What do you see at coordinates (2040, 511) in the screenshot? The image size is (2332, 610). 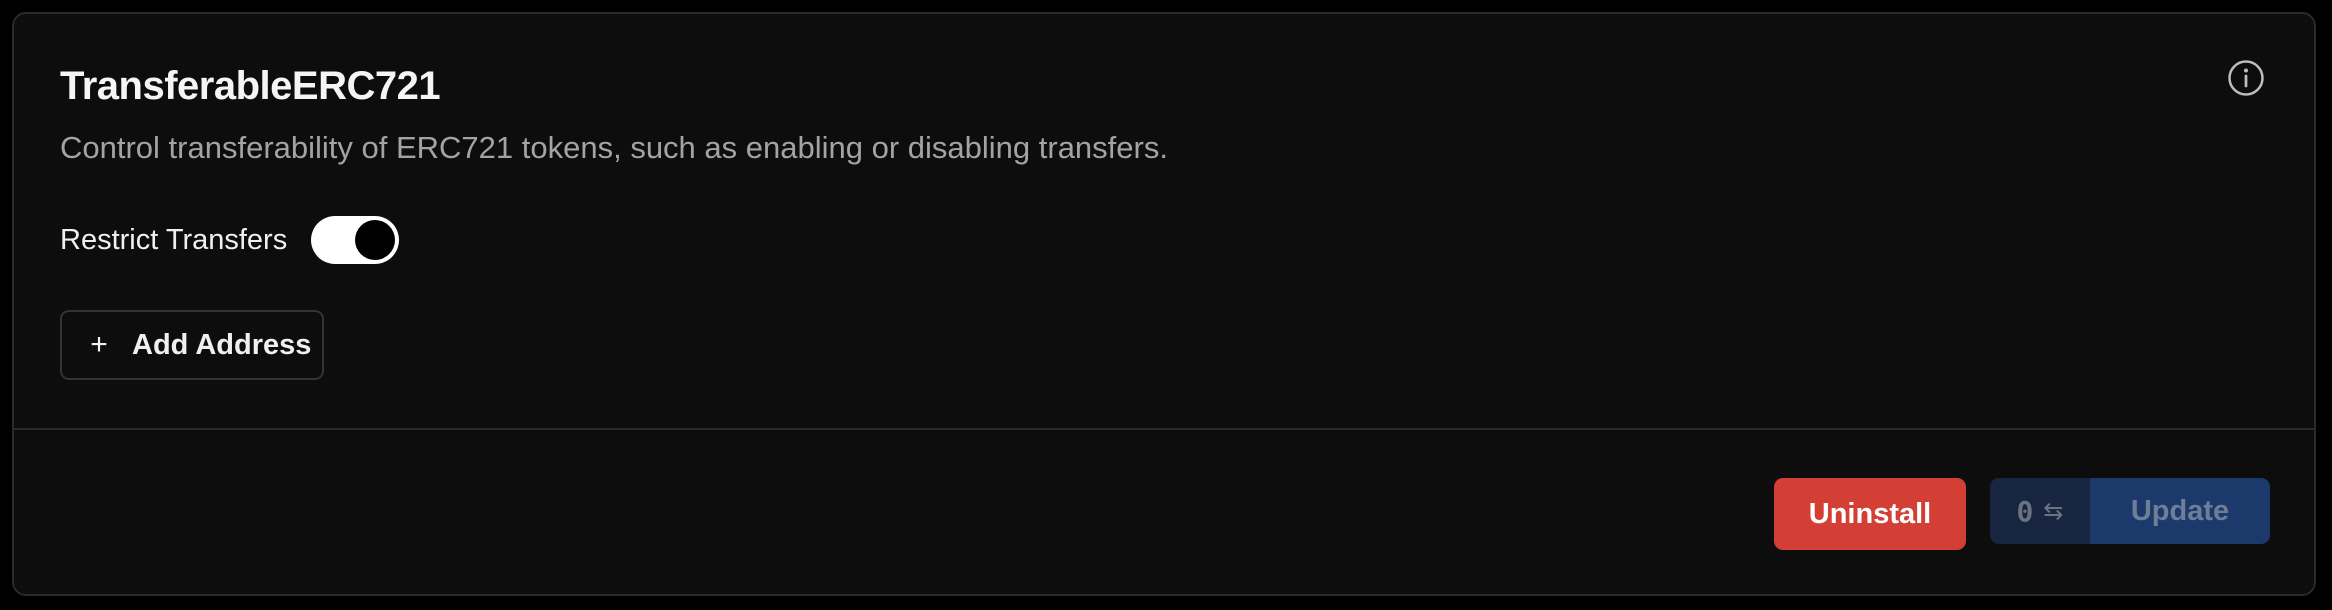 I see `transaction-count-badge: 0 ⇆` at bounding box center [2040, 511].